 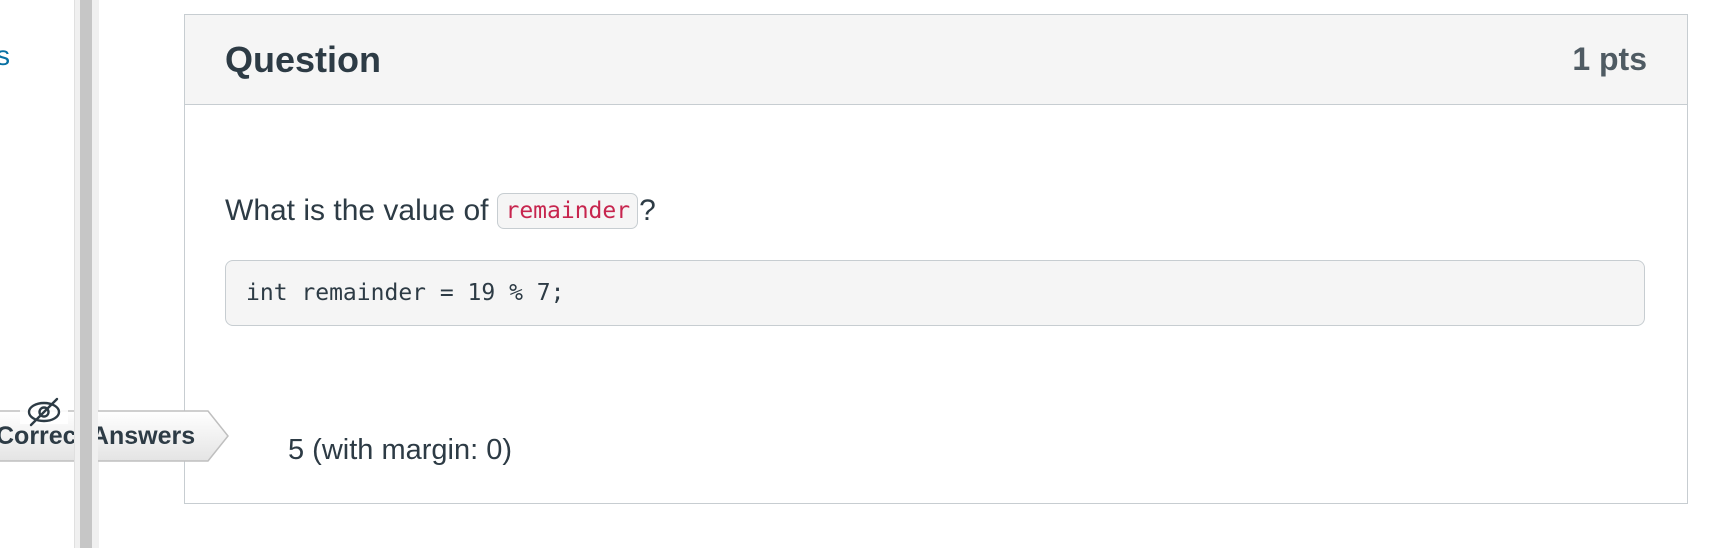 I want to click on inline-code-remainder: remainder, so click(x=568, y=211).